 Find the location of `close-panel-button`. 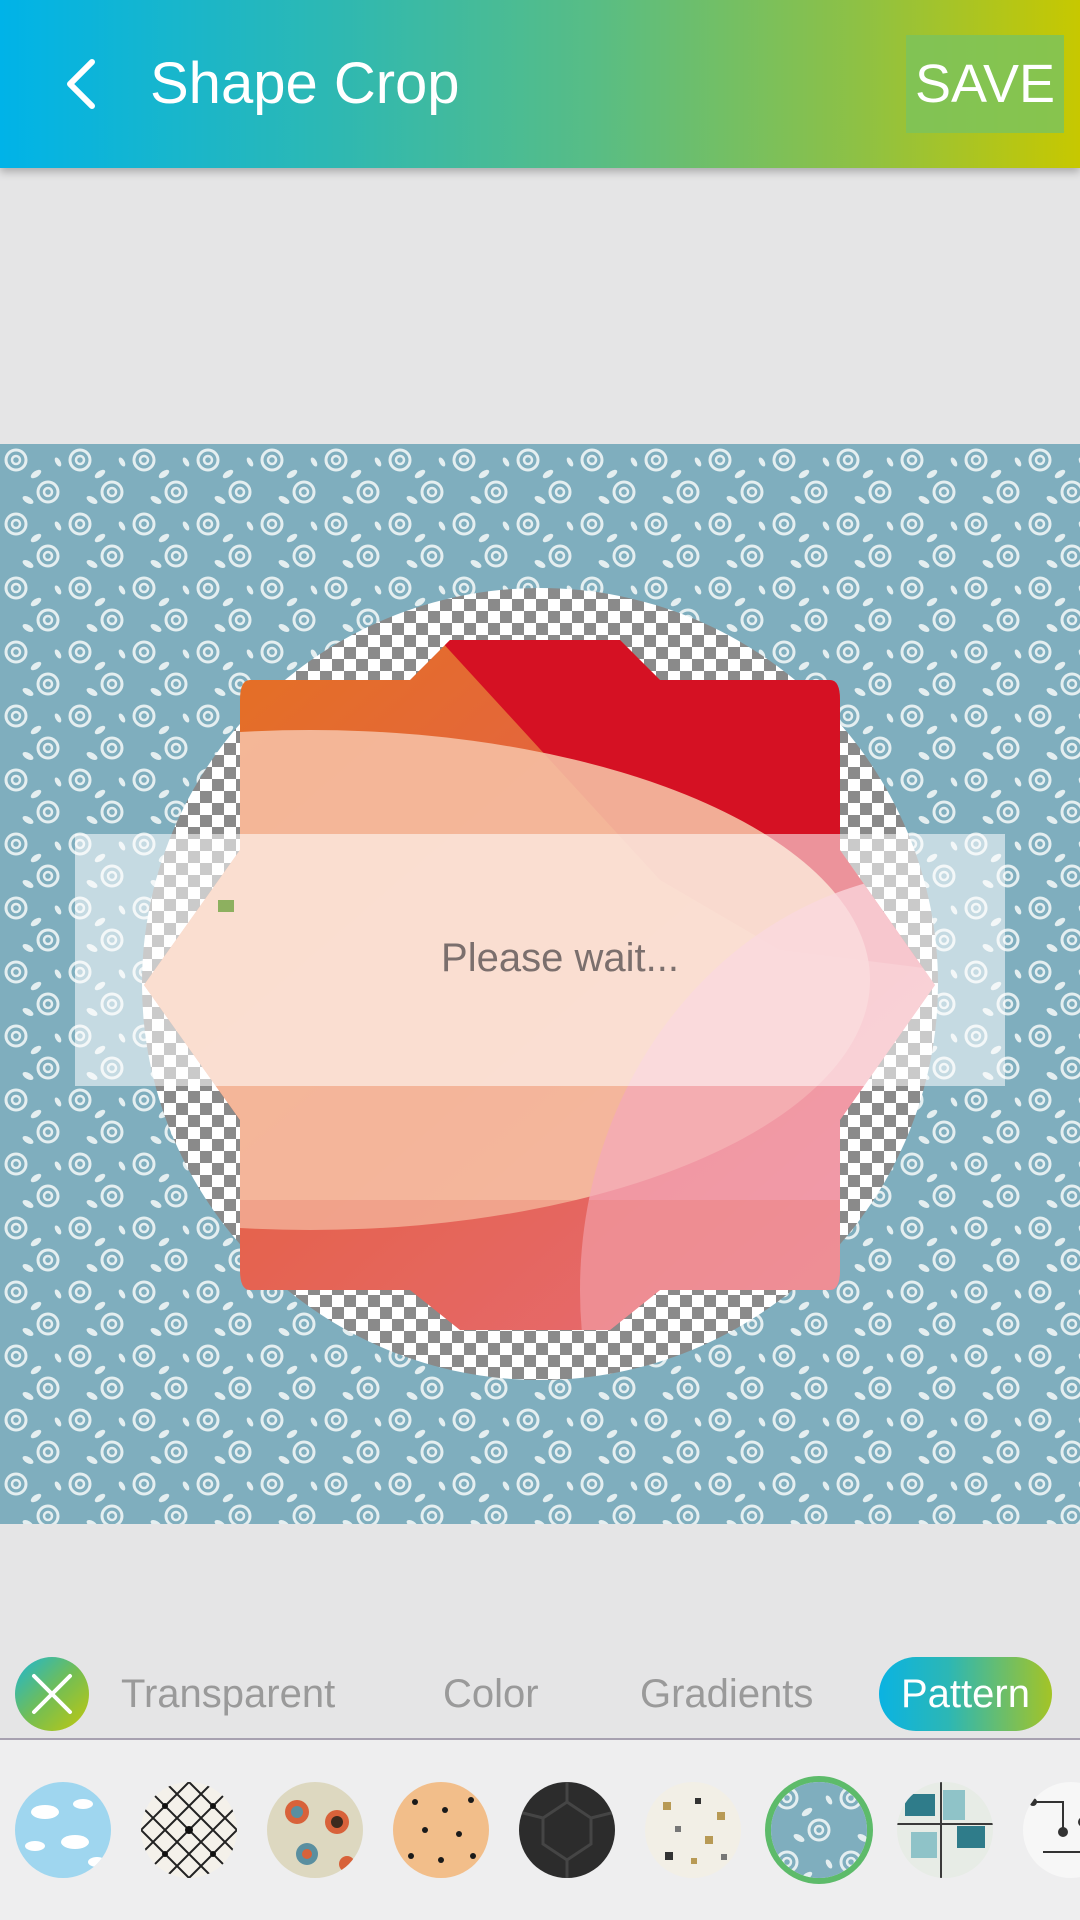

close-panel-button is located at coordinates (52, 1694).